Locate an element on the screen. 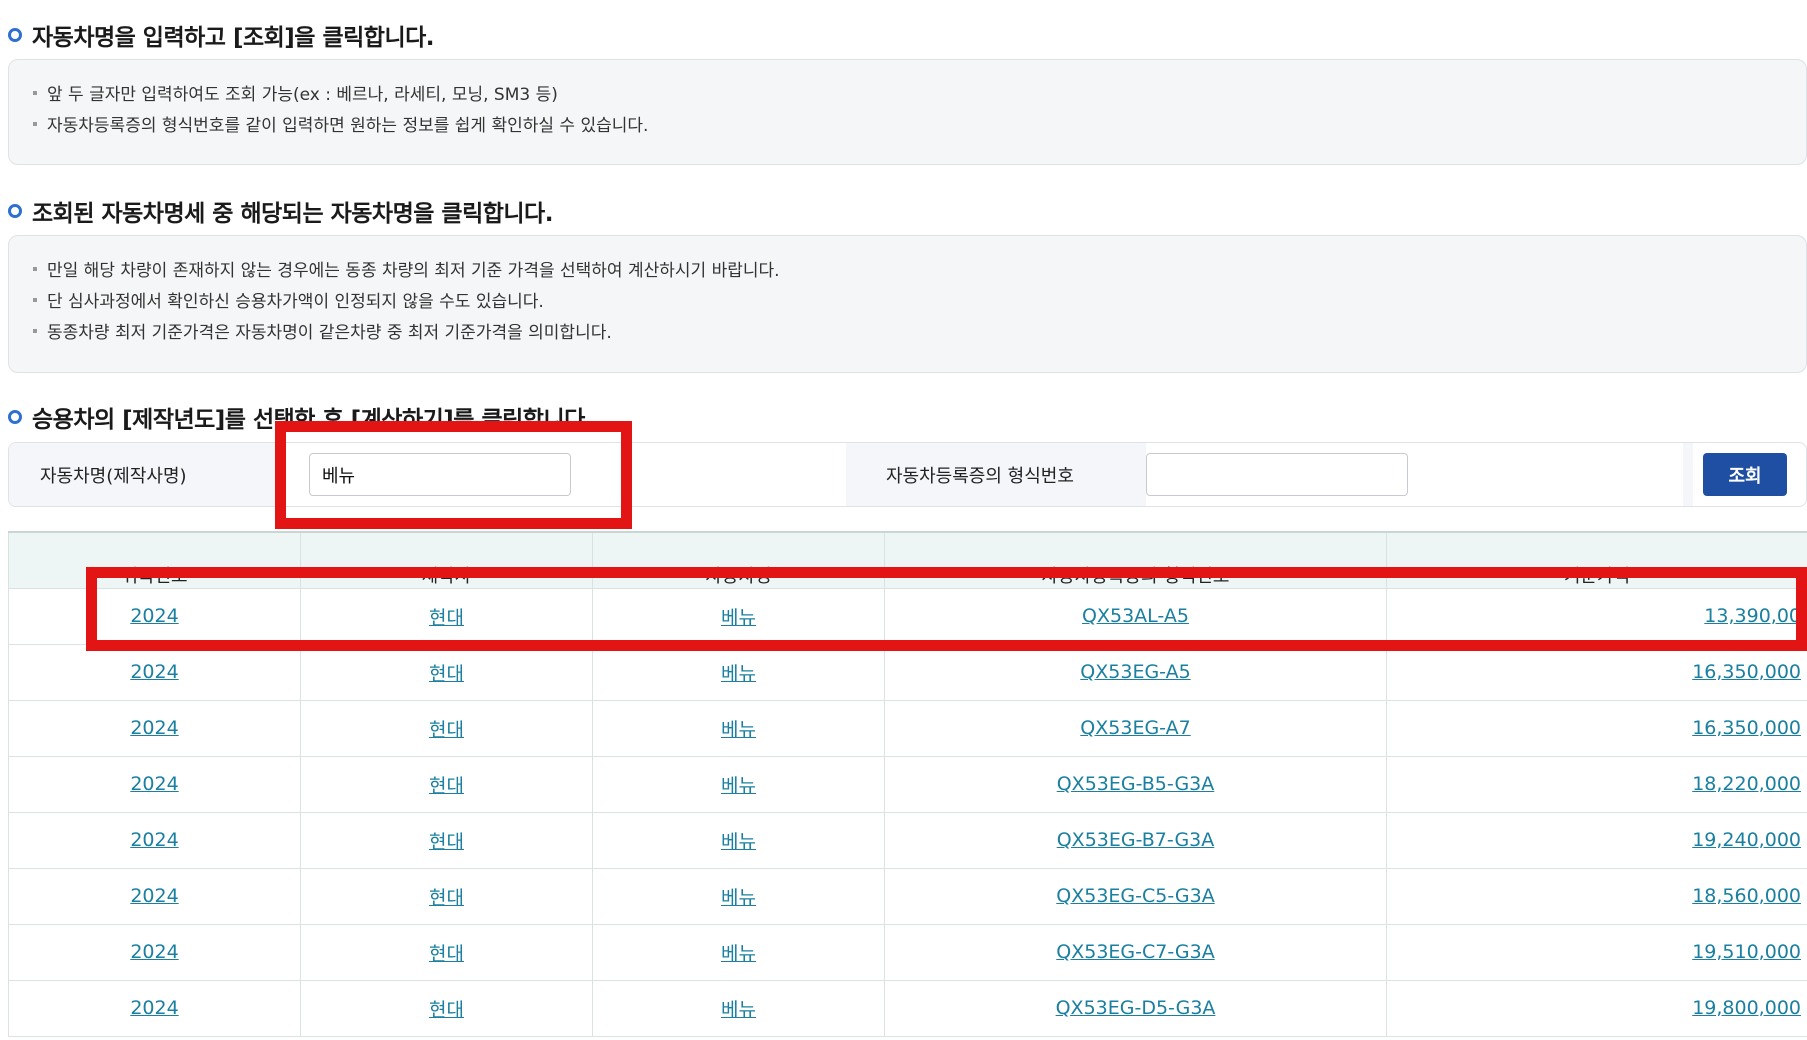 The height and width of the screenshot is (1040, 1807). cell-type-number: QX53EG-D5-G3A is located at coordinates (1135, 1008).